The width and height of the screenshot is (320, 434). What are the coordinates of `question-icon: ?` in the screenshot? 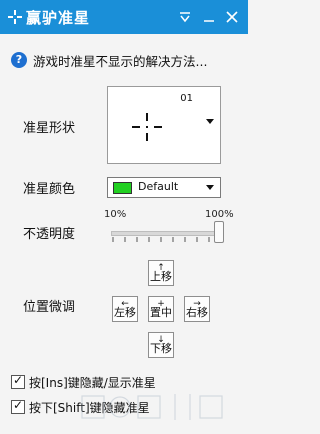 It's located at (19, 60).